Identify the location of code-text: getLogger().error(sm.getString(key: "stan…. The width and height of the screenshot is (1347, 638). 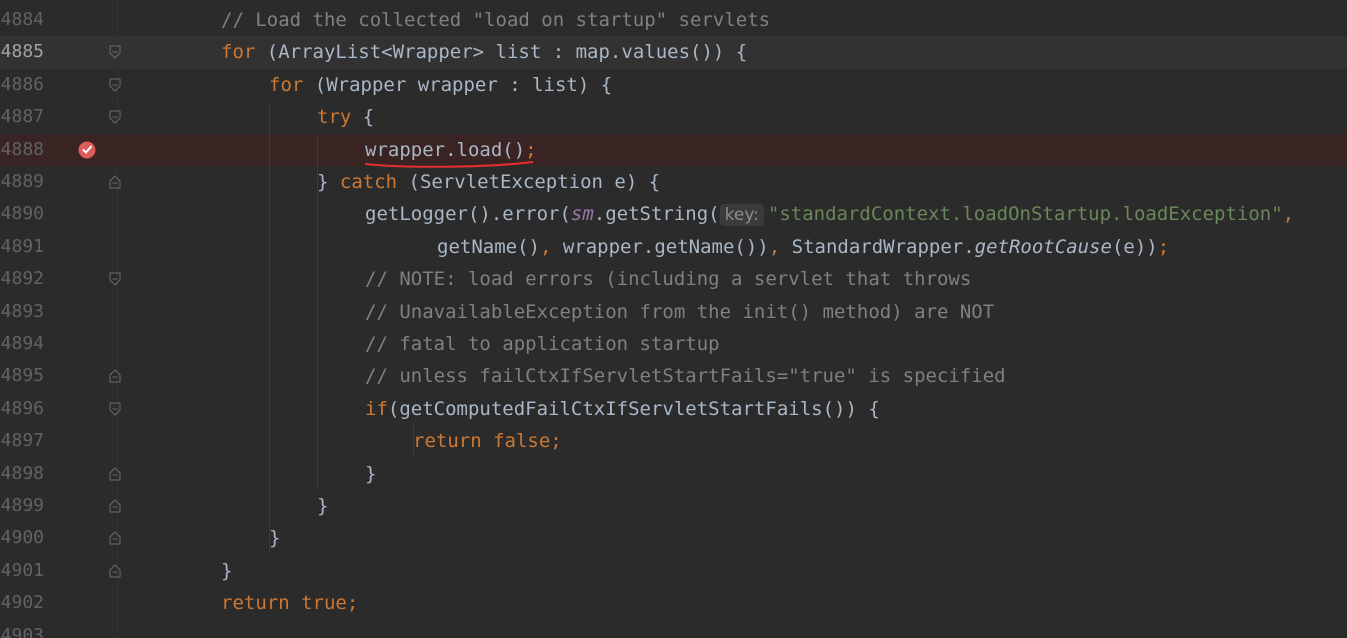
(736, 214).